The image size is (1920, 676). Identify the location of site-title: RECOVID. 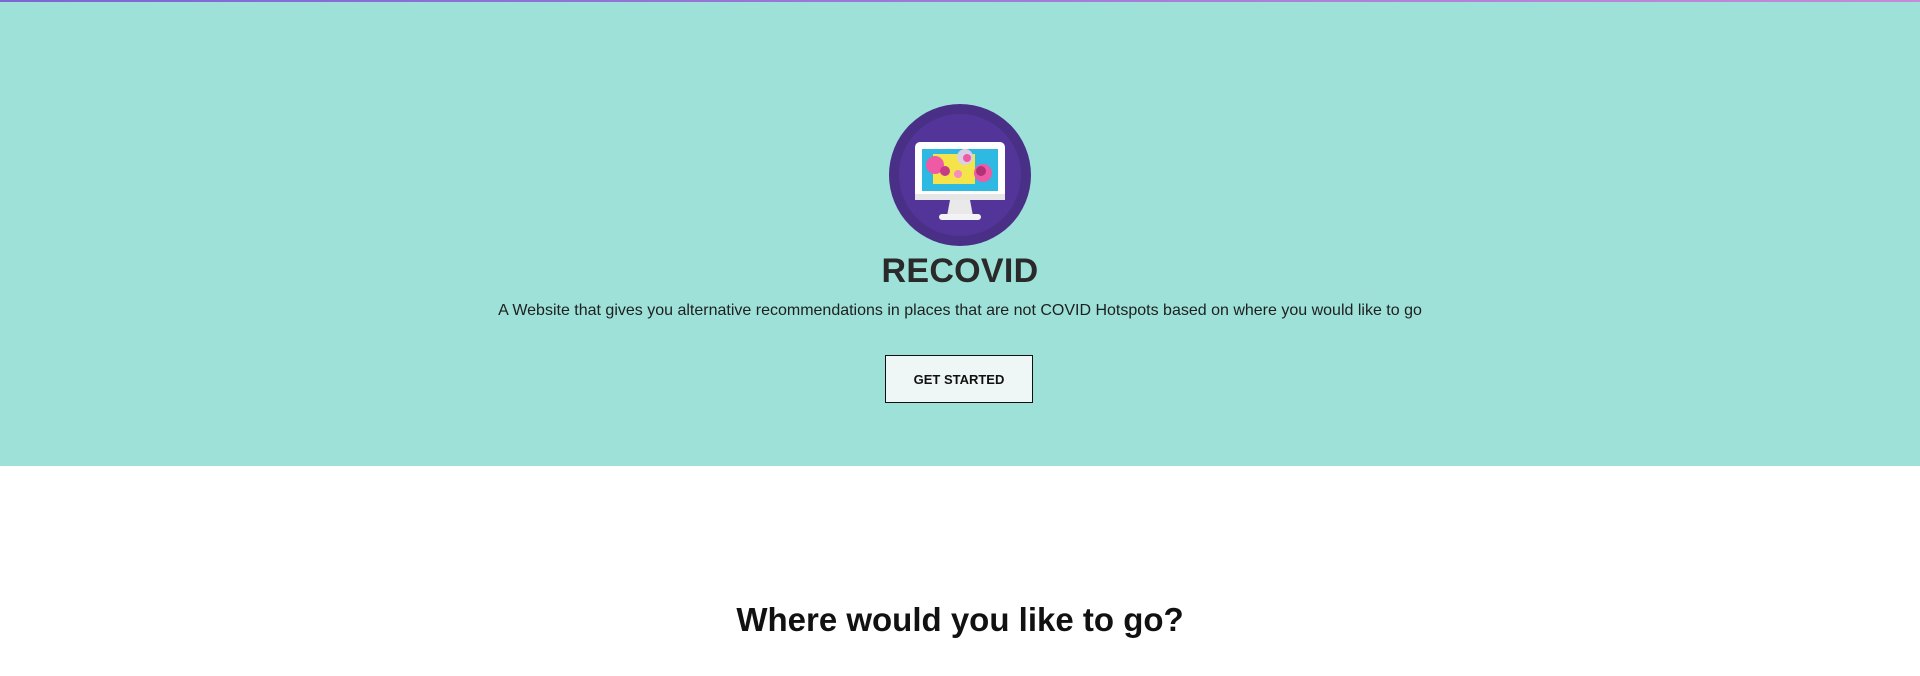
(960, 271).